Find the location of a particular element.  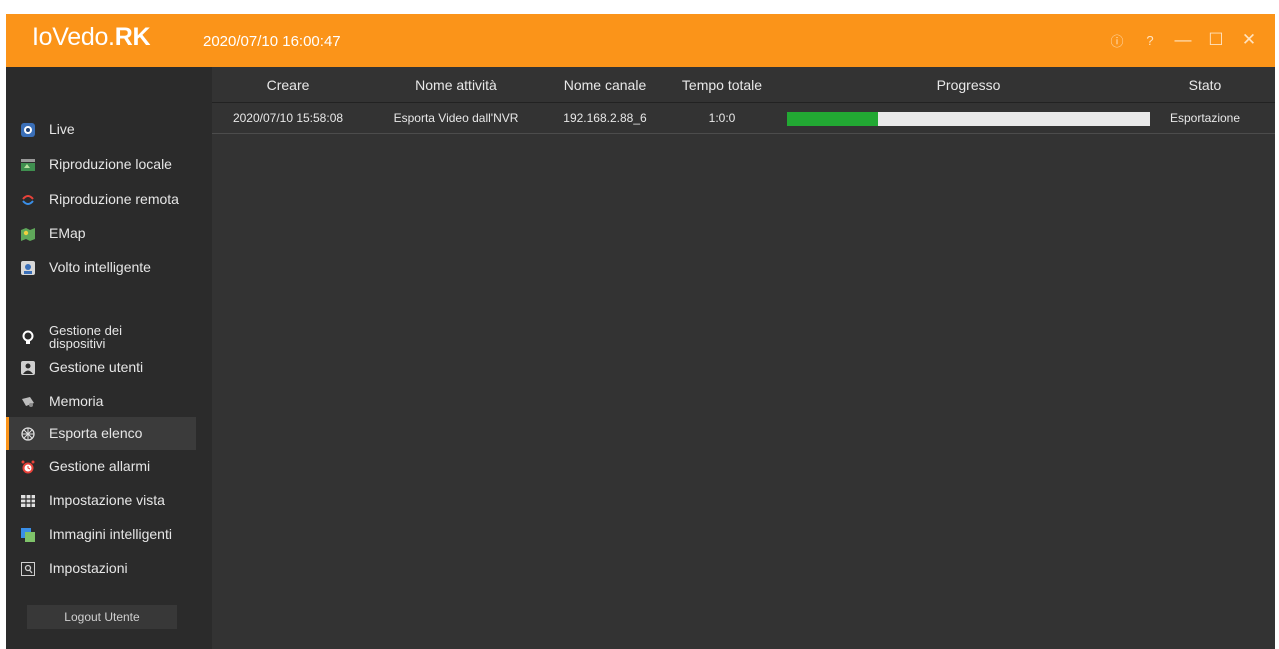

progress-bar is located at coordinates (968, 119).